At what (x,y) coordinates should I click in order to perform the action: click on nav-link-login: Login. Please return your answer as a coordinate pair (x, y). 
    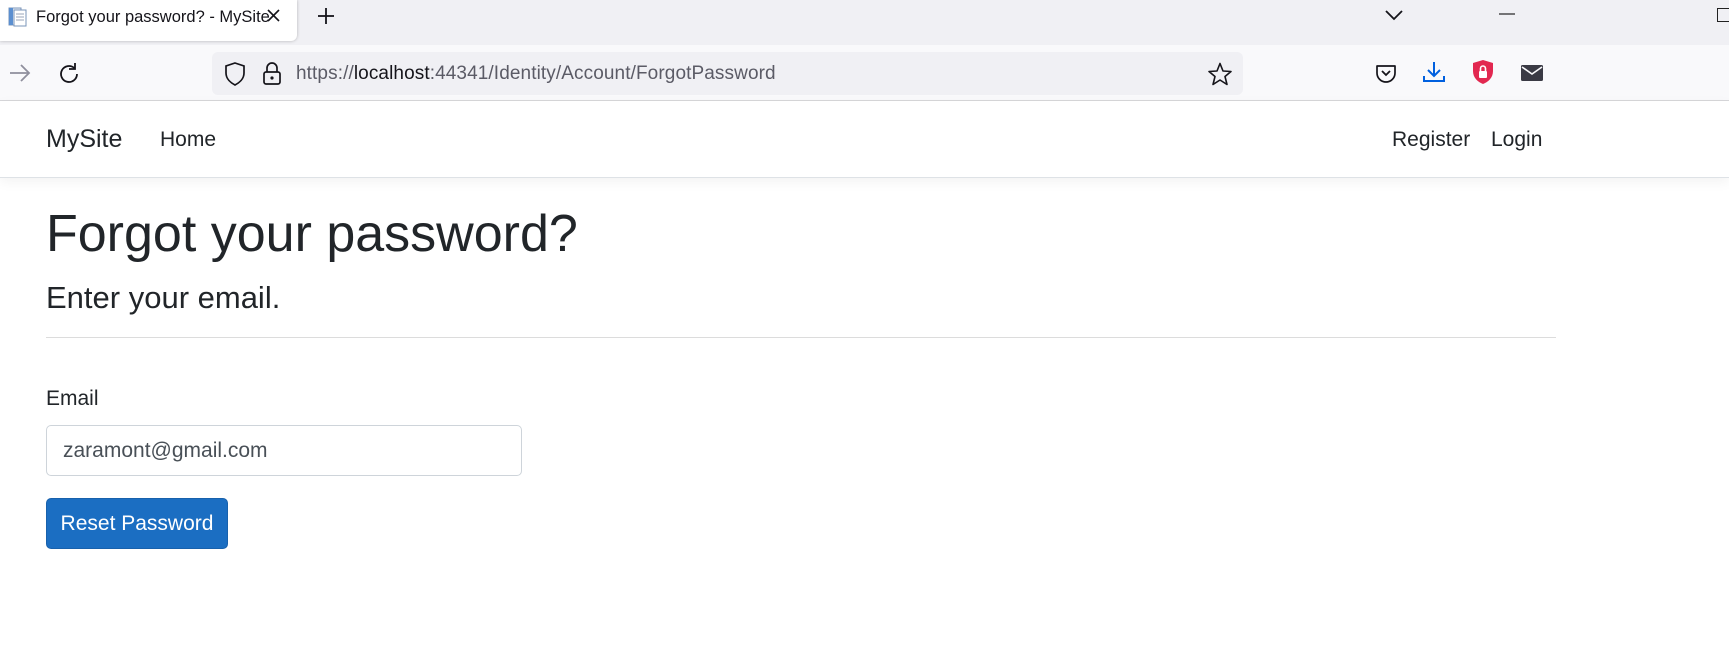
    Looking at the image, I should click on (1516, 140).